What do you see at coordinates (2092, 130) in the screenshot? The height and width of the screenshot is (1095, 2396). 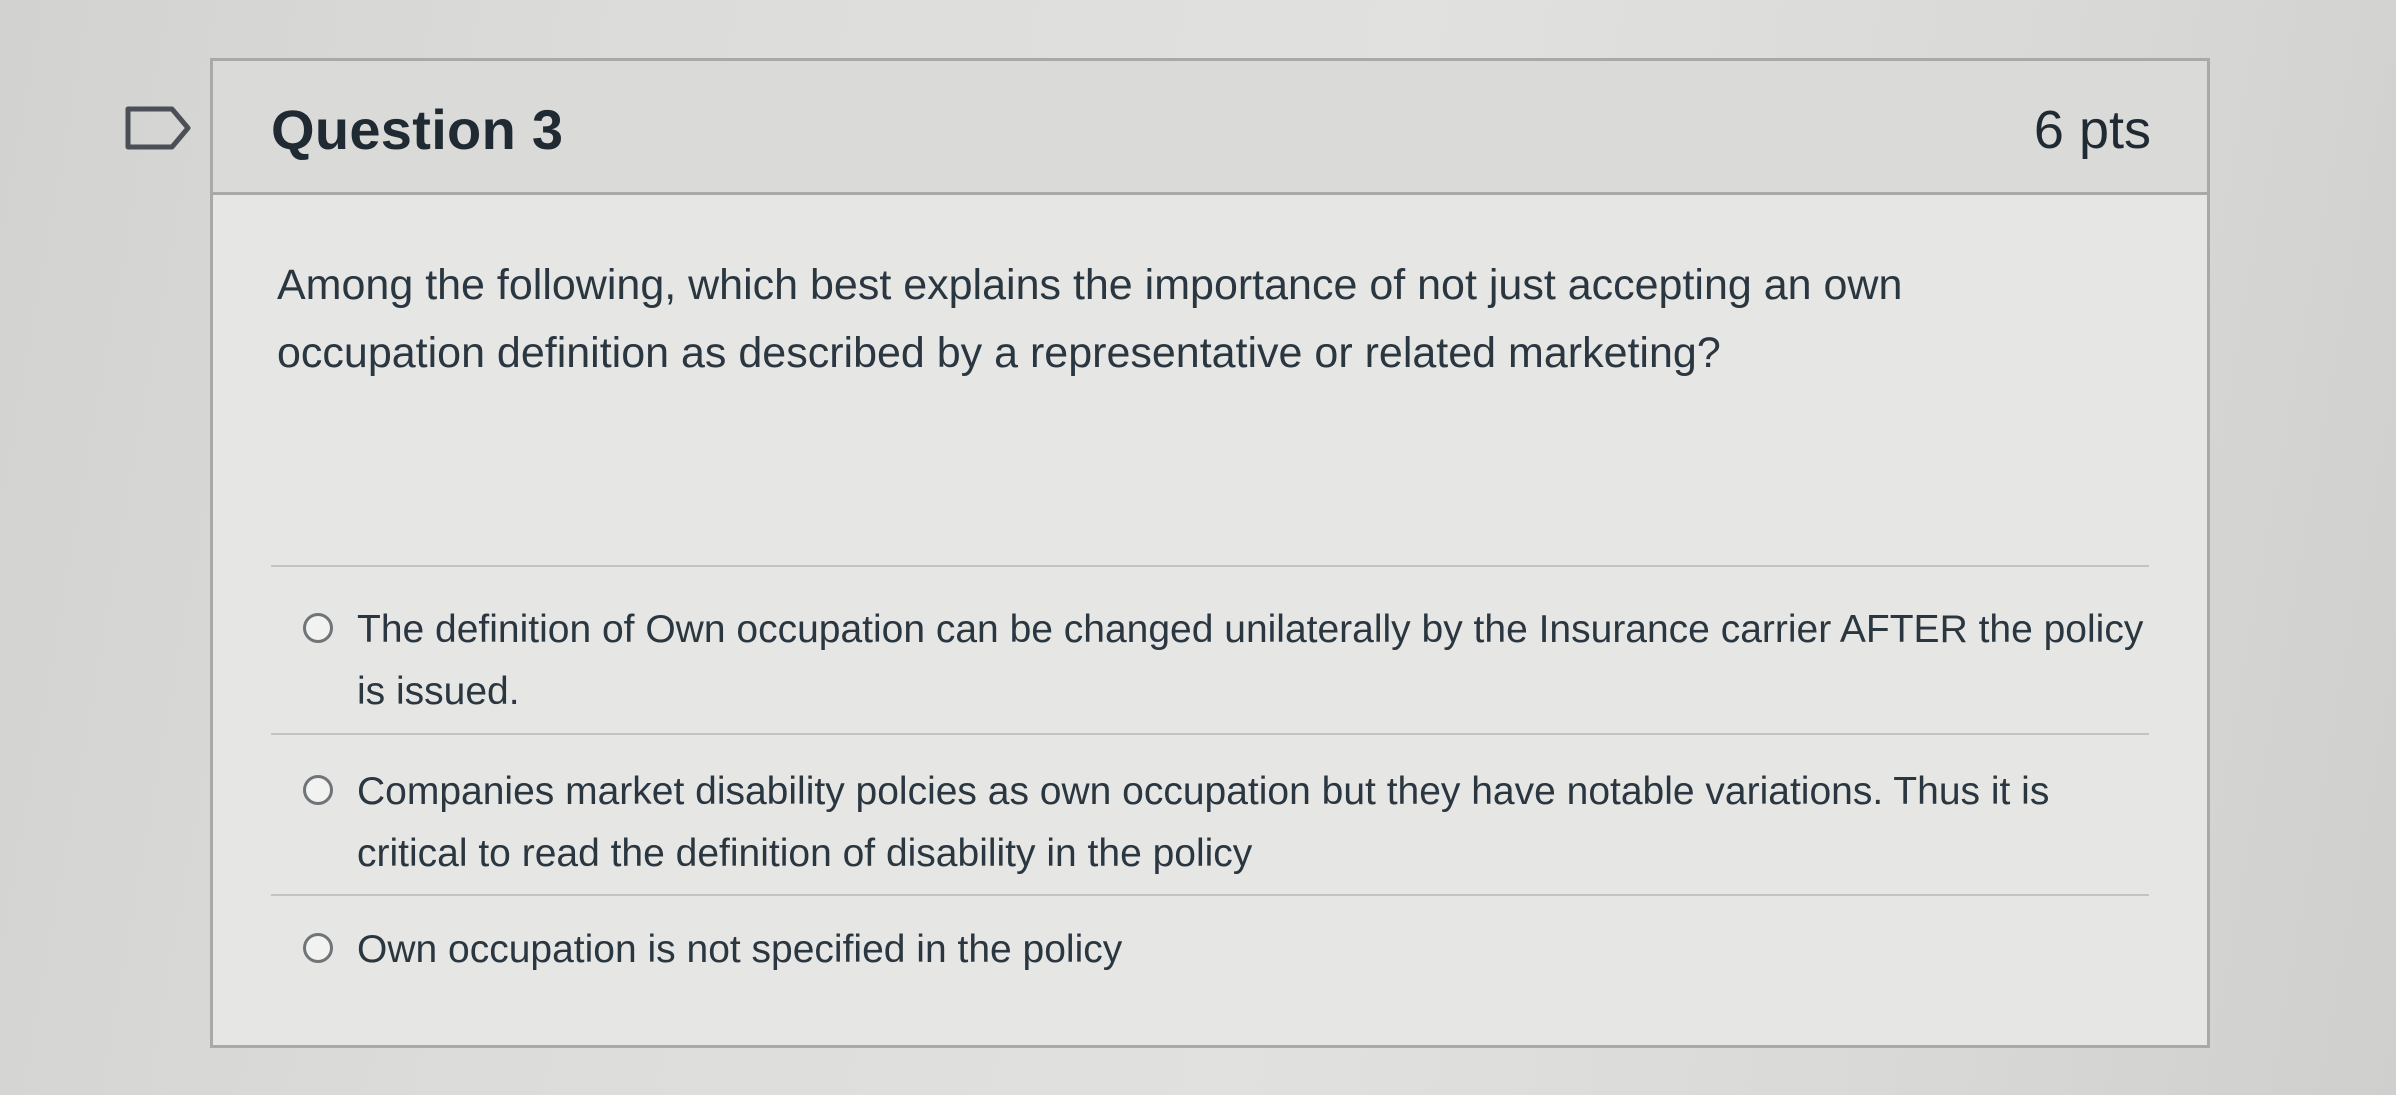 I see `question-points: 6 pts` at bounding box center [2092, 130].